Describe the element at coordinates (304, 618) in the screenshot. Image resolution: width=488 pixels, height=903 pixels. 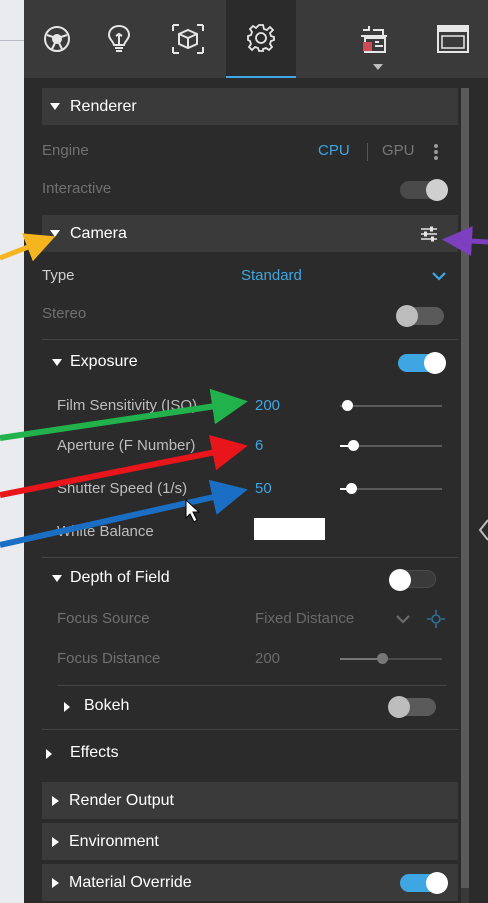
I see `focus-source-select: Fixed Distance` at that location.